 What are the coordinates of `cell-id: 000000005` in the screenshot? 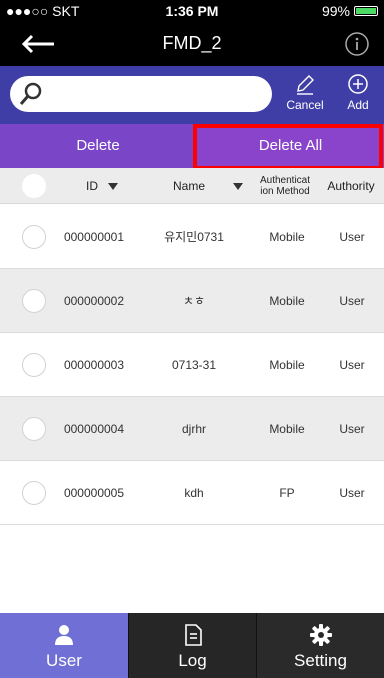 It's located at (94, 493).